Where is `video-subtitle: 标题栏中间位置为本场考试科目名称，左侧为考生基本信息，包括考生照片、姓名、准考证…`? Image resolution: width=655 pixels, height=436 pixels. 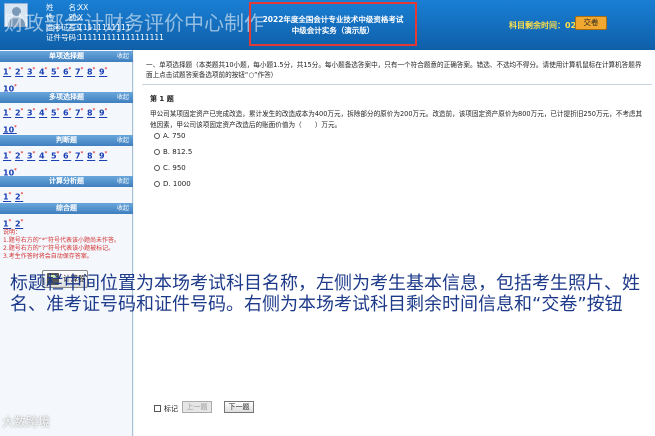 video-subtitle: 标题栏中间位置为本场考试科目名称，左侧为考生基本信息，包括考生照片、姓名、准考证… is located at coordinates (325, 294).